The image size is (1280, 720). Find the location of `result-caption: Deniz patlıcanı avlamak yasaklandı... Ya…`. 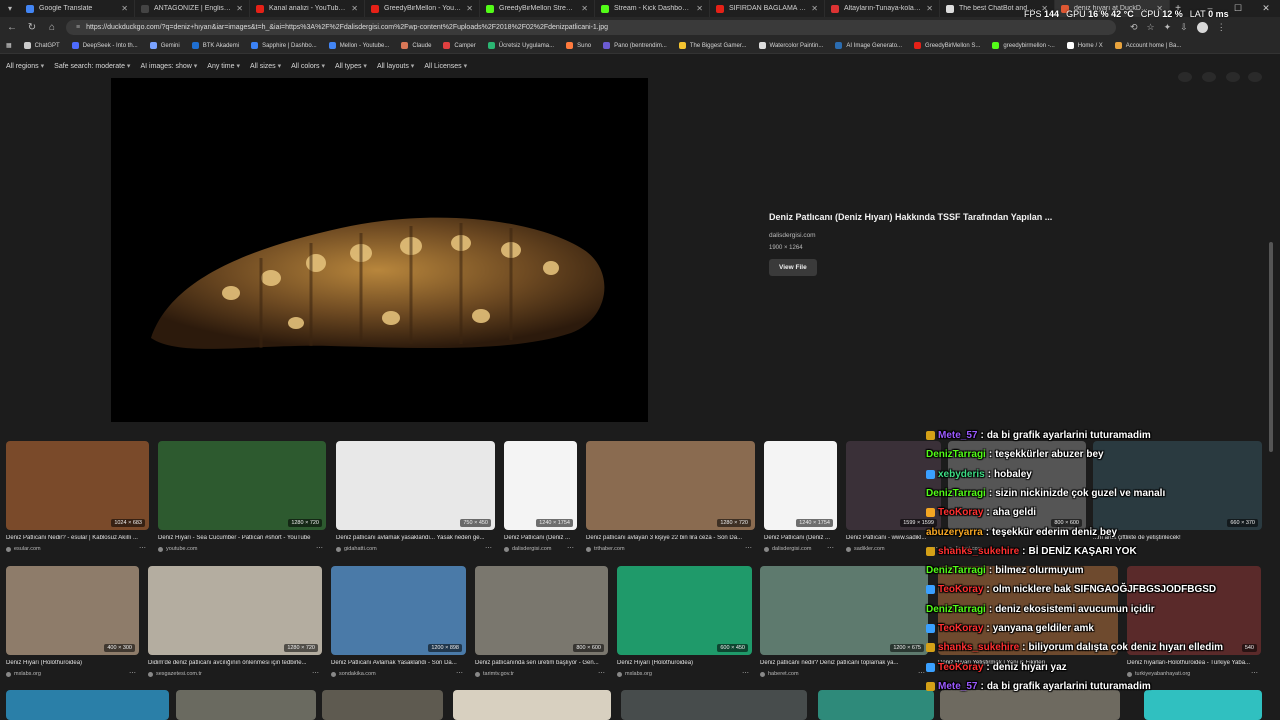

result-caption: Deniz patlıcanı avlamak yasaklandı... Ya… is located at coordinates (415, 538).